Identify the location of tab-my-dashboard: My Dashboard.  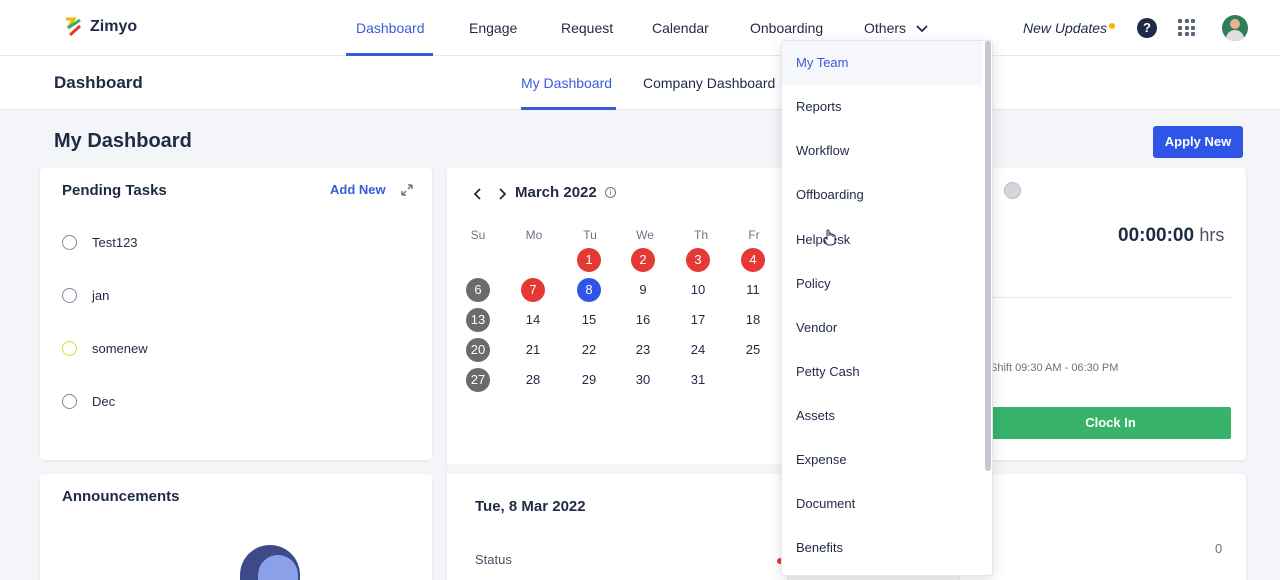
(566, 83).